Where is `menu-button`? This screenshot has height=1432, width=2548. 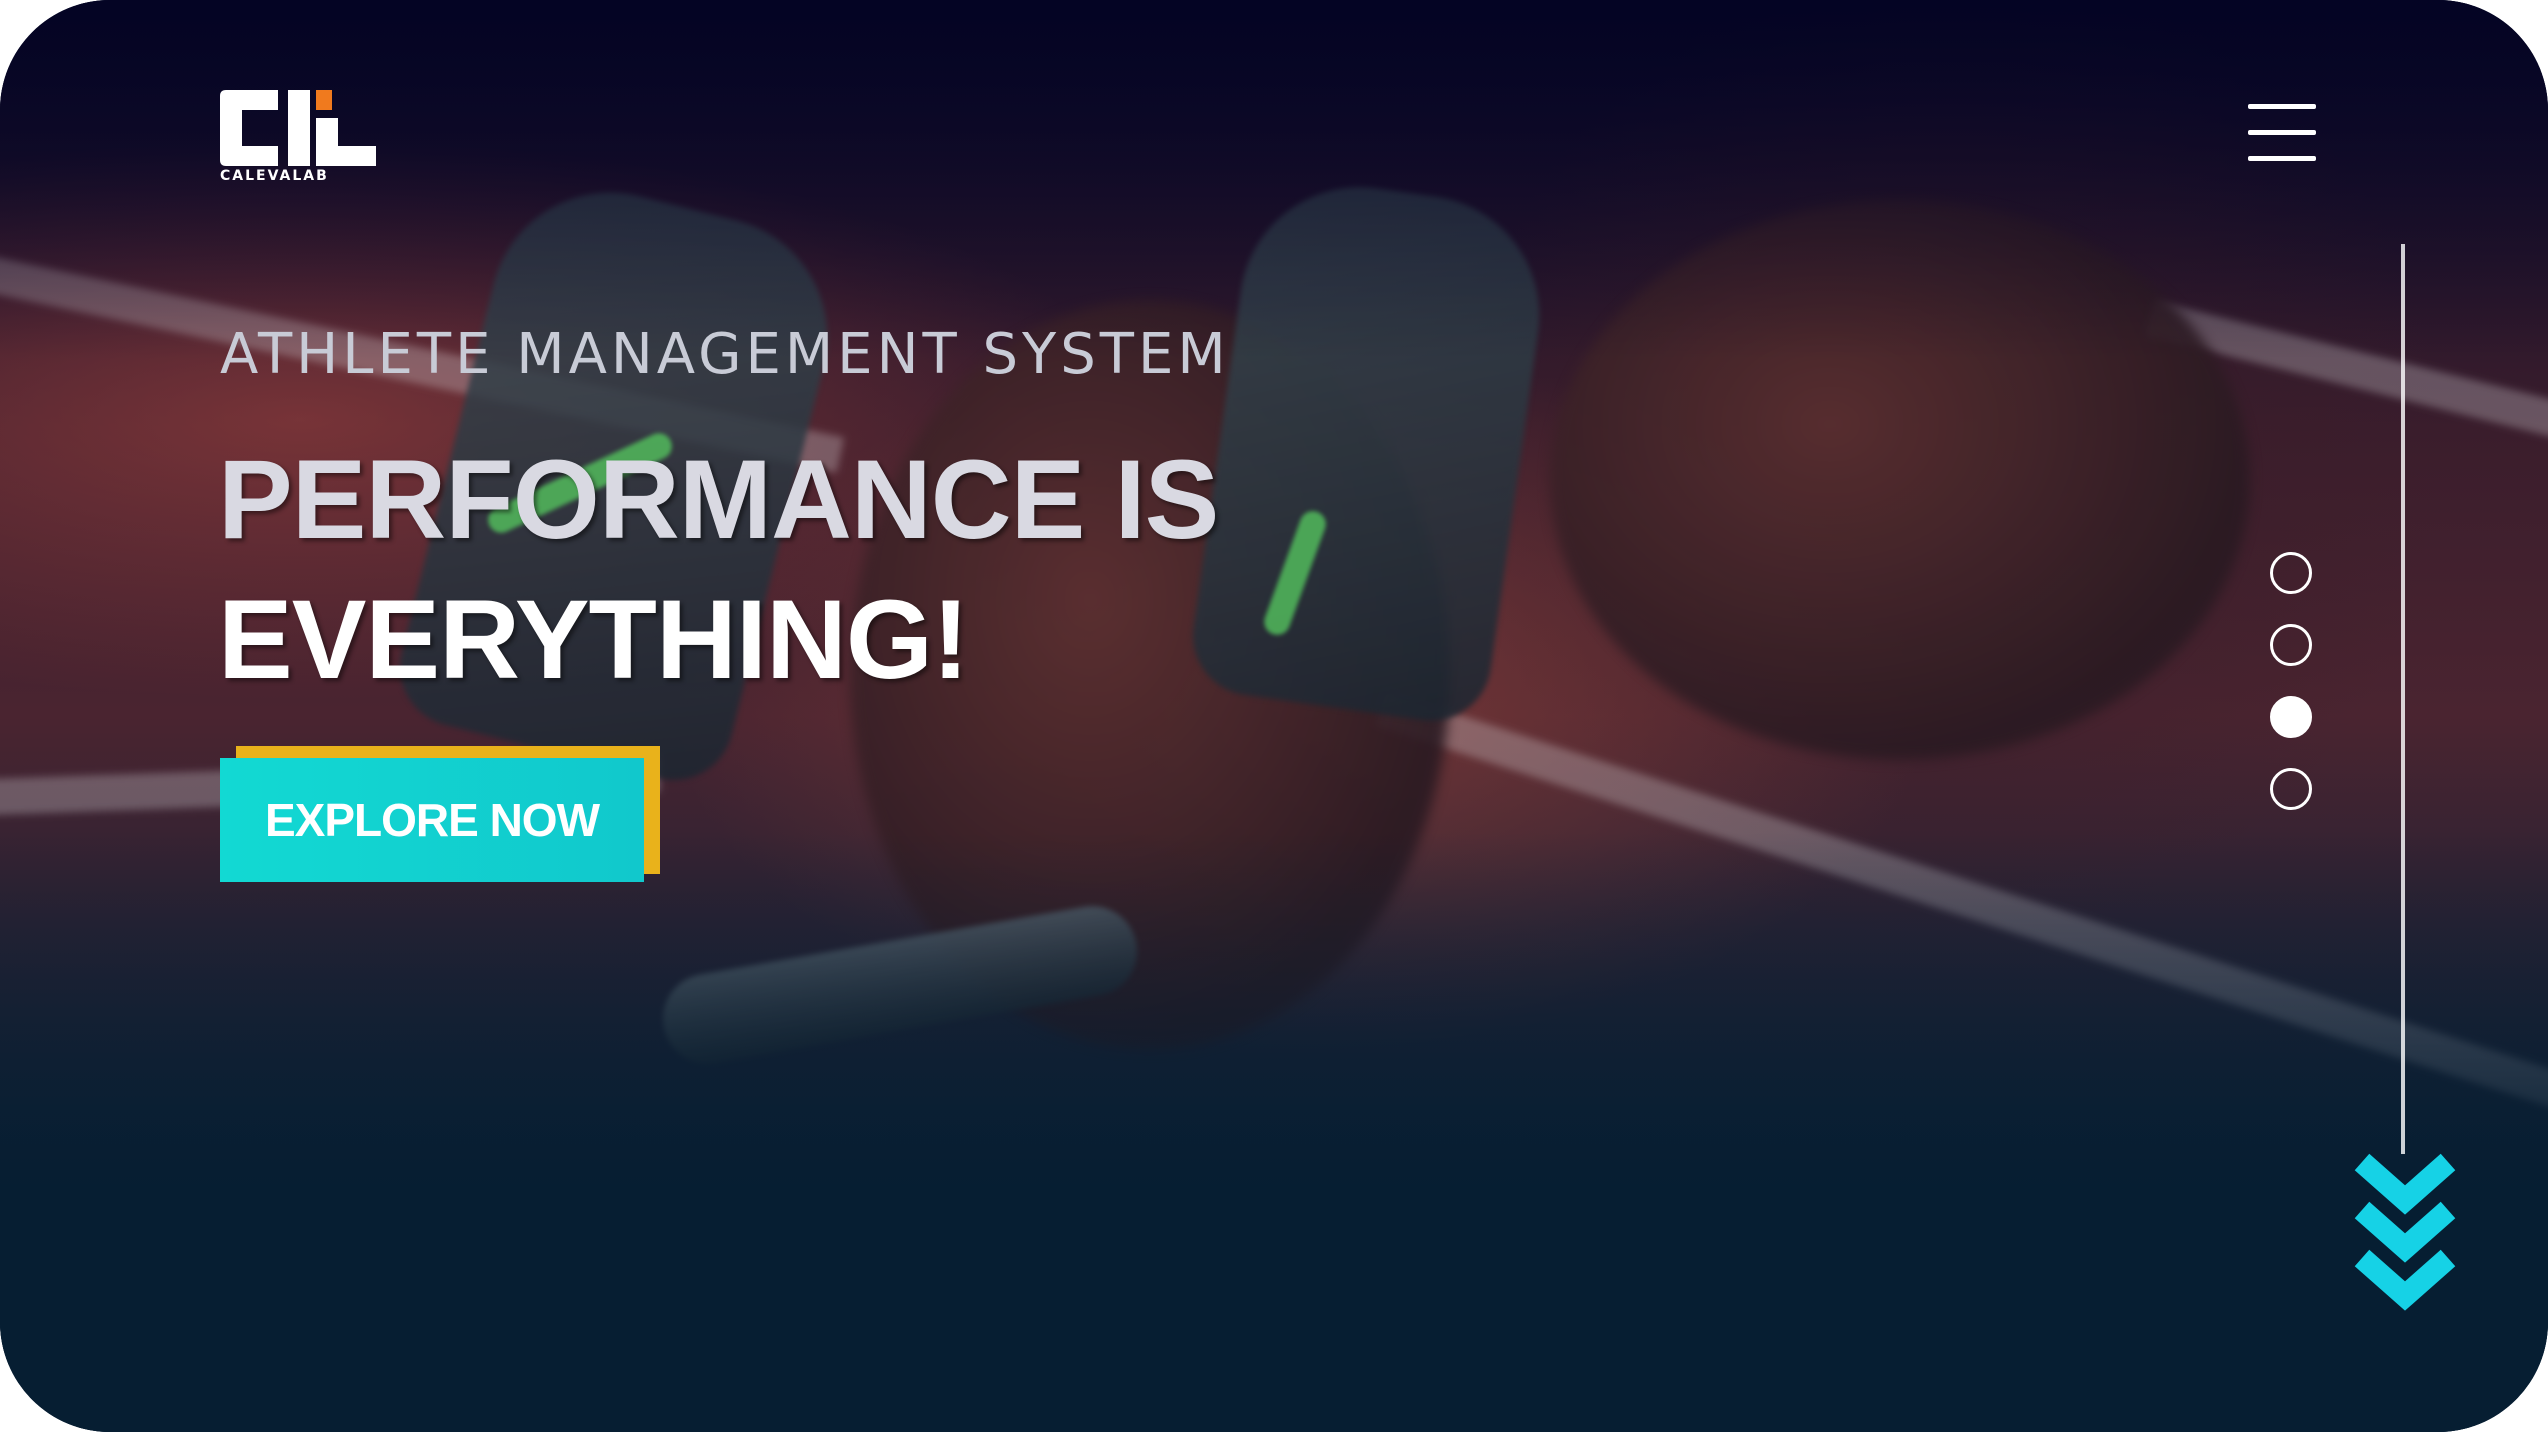 menu-button is located at coordinates (2283, 133).